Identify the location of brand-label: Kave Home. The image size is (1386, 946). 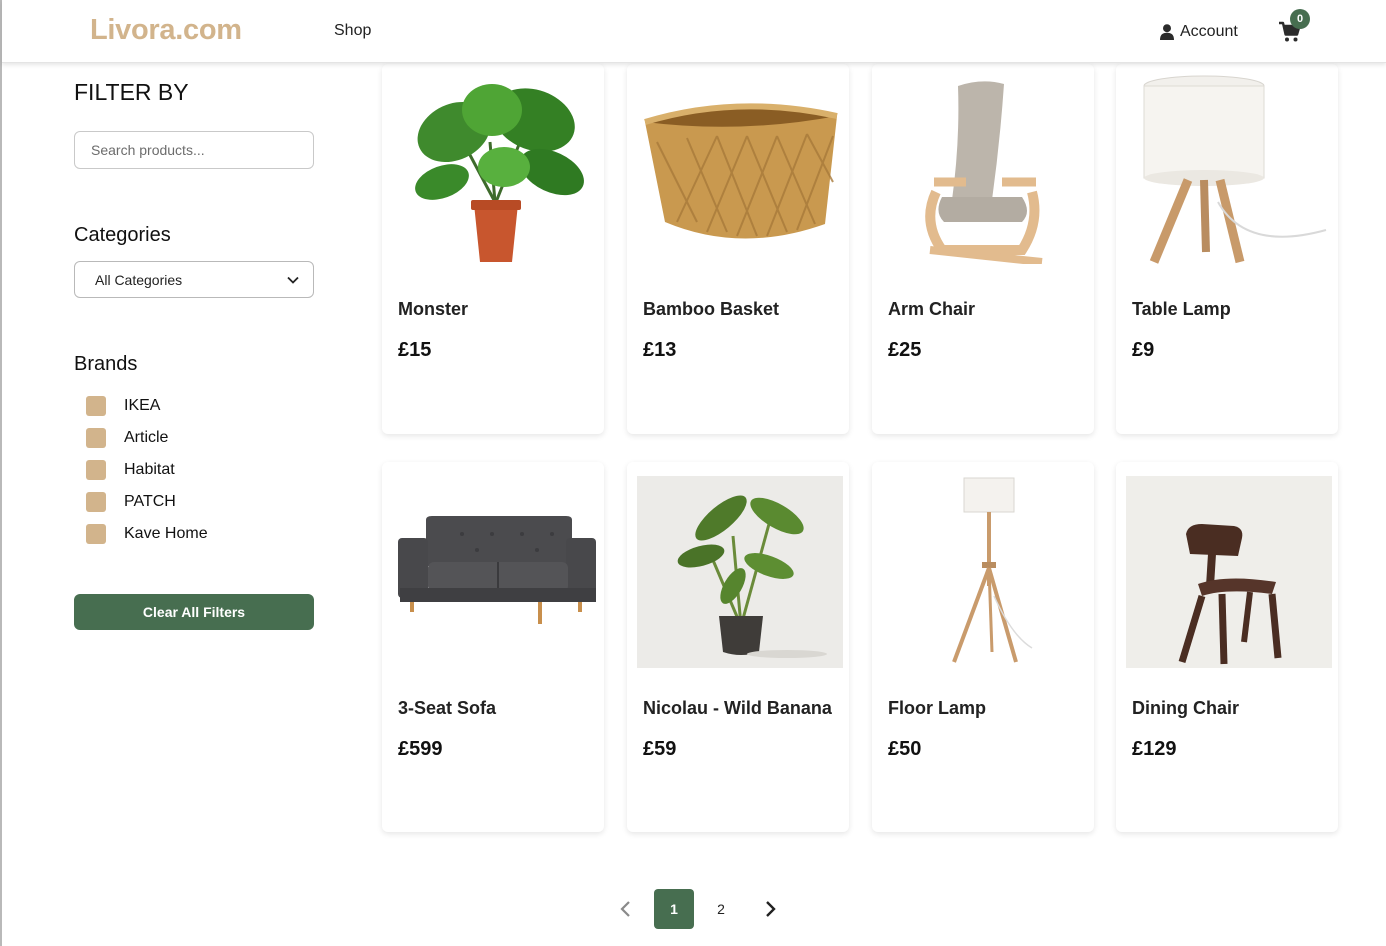
(166, 533).